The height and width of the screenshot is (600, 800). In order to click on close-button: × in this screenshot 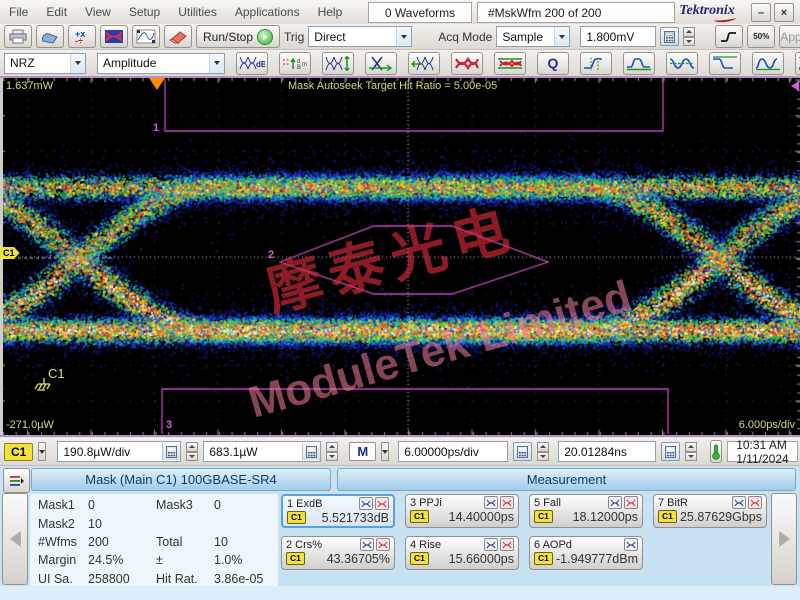, I will do `click(784, 12)`.